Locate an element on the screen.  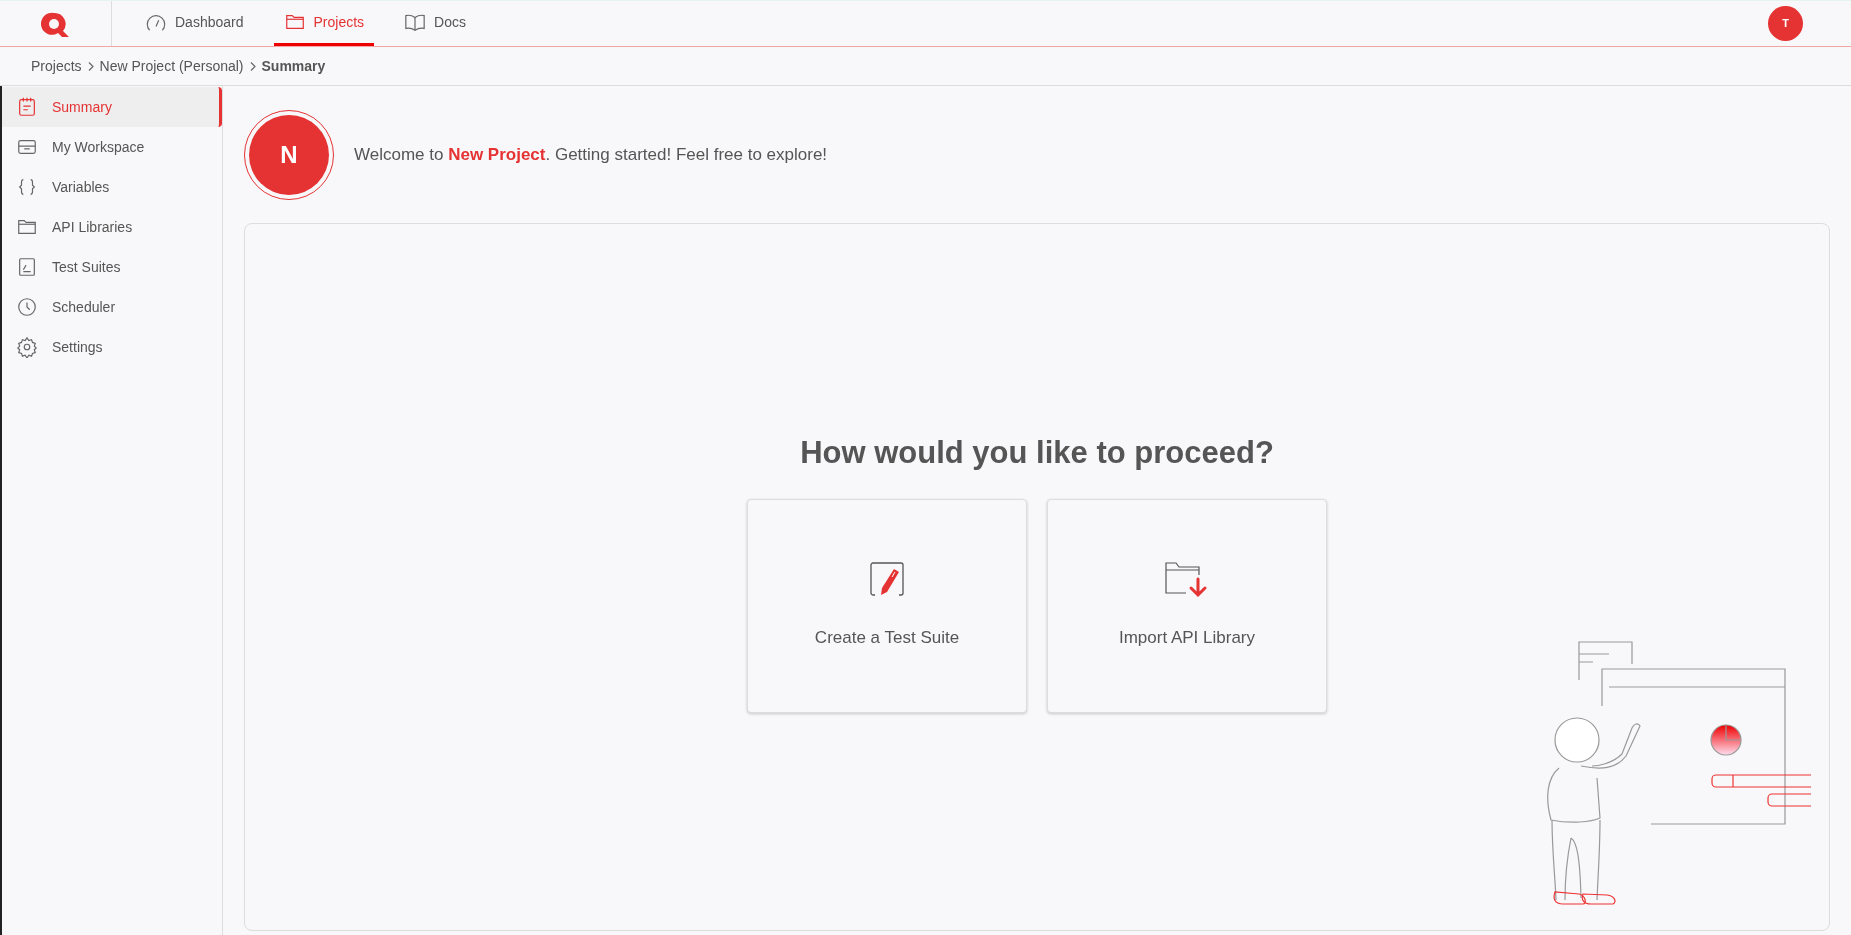
project-avatar: N is located at coordinates (289, 154).